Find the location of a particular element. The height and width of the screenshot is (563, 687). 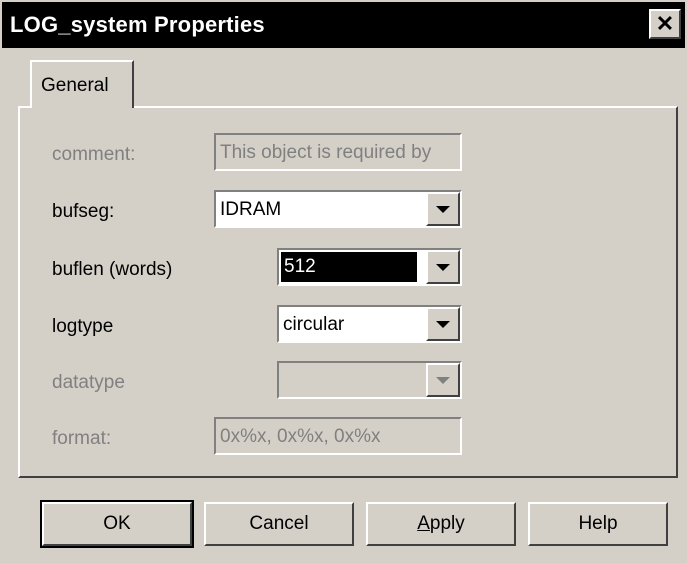

title-bar: LOG_system Properties ✕ is located at coordinates (343, 25).